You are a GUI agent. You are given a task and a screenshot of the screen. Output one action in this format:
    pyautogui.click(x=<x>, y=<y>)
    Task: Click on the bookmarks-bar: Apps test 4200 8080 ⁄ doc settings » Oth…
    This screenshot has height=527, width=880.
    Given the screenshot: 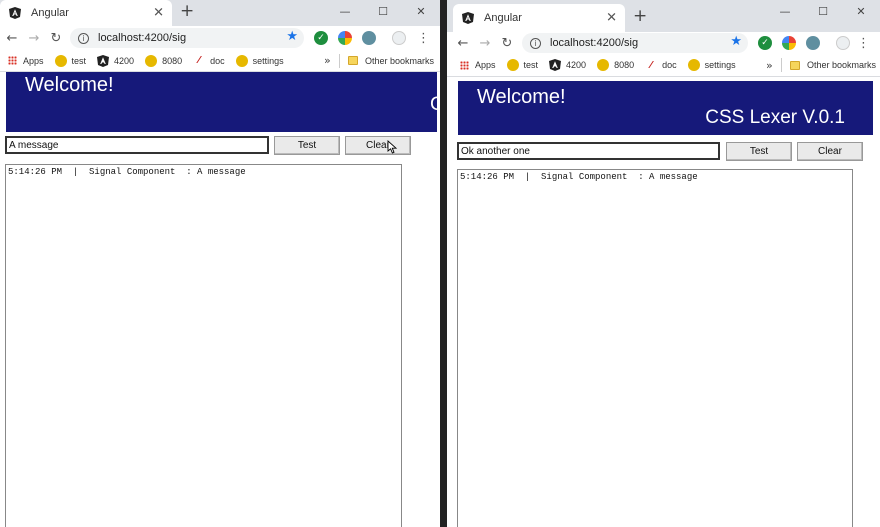 What is the action you would take?
    pyautogui.click(x=220, y=61)
    